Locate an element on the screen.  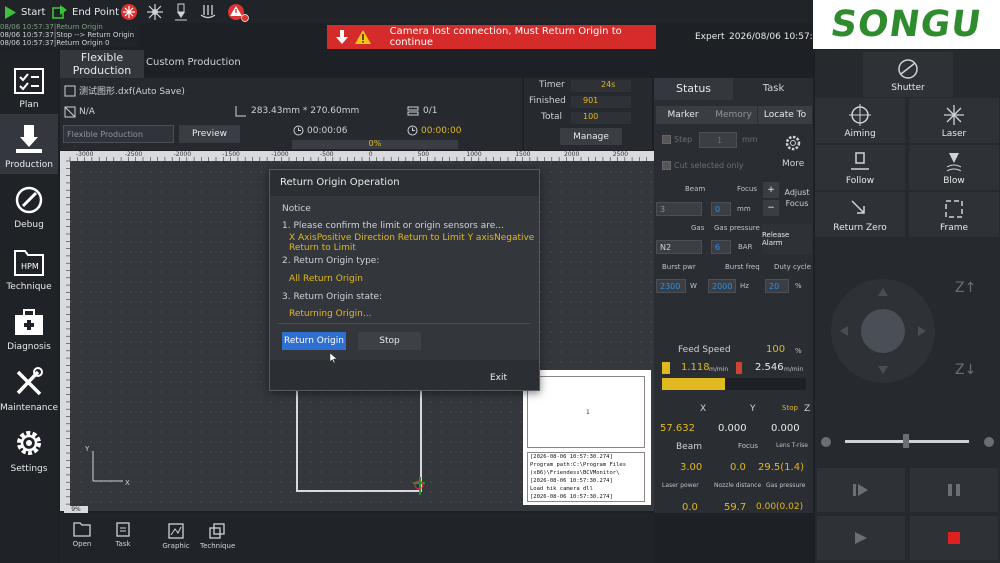
production-mode-select: Flexible Production is located at coordinates (118, 134).